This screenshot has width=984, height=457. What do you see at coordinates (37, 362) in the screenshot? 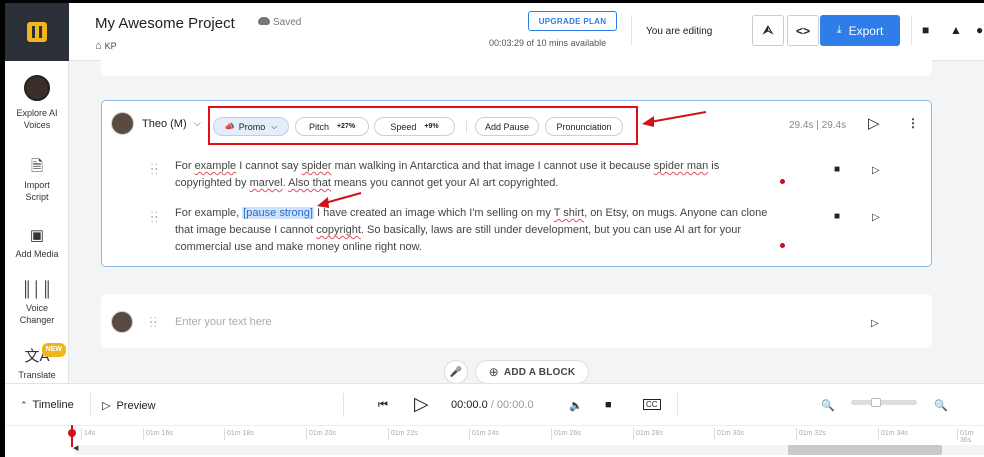
I see `sidebar-item-translate: NEW 文A Translate` at bounding box center [37, 362].